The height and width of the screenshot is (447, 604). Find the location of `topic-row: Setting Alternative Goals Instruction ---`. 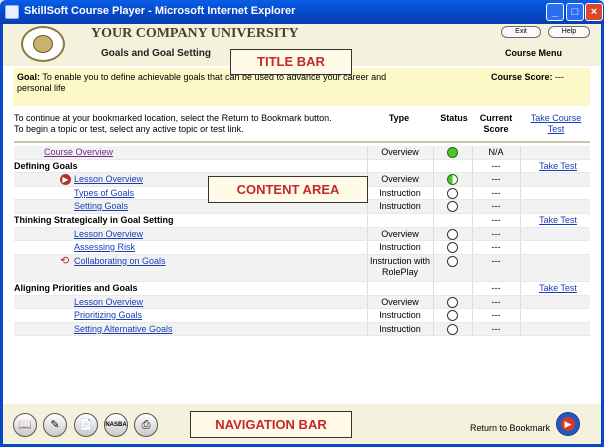

topic-row: Setting Alternative Goals Instruction --- is located at coordinates (302, 329).